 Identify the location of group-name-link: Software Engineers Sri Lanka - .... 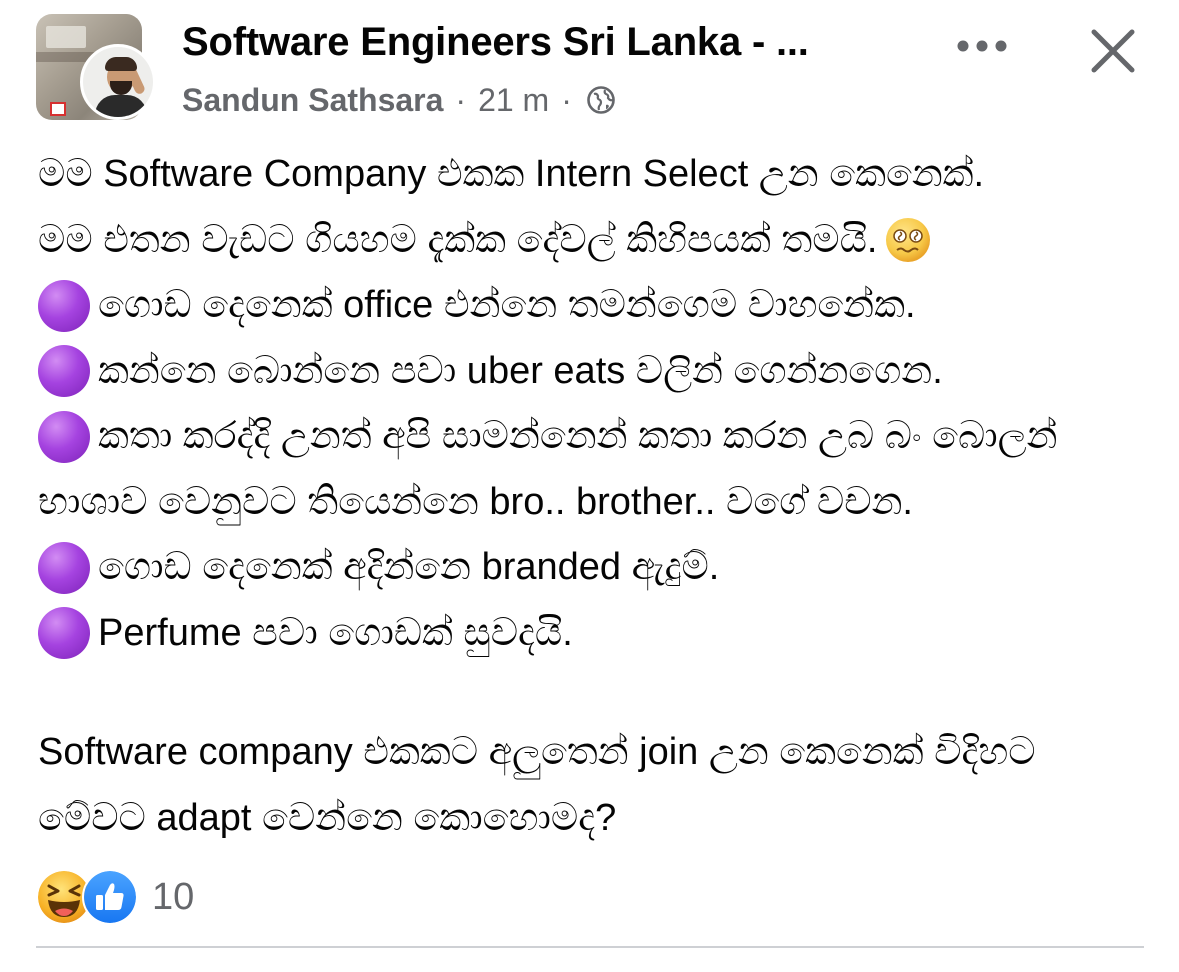
(495, 42).